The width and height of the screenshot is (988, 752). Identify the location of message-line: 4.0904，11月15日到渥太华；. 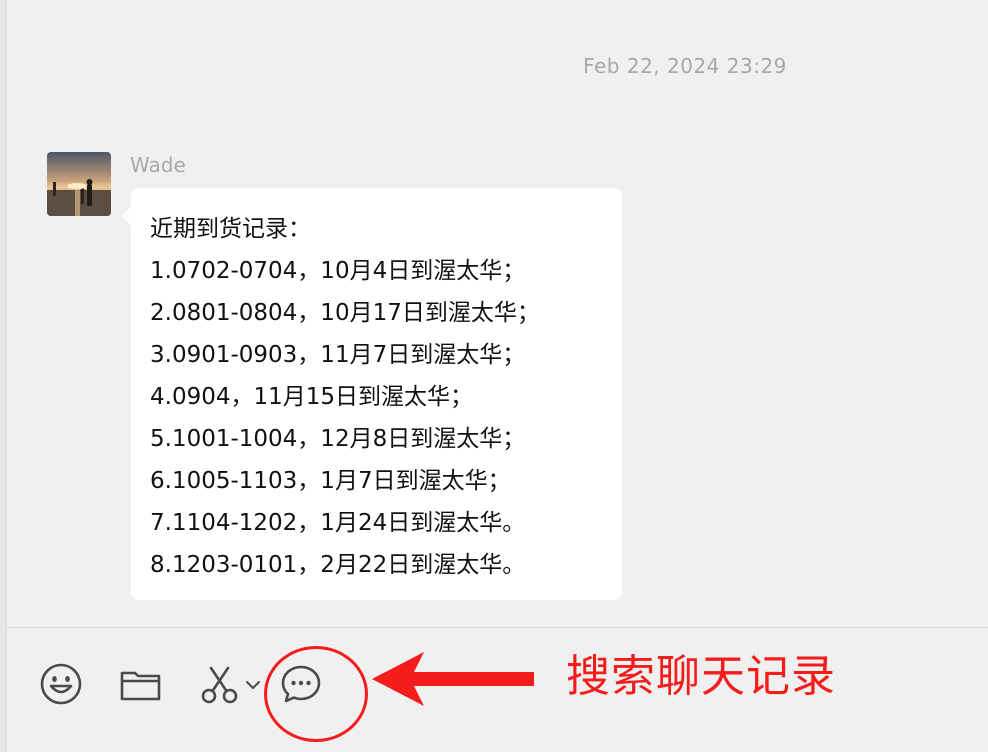
(312, 397).